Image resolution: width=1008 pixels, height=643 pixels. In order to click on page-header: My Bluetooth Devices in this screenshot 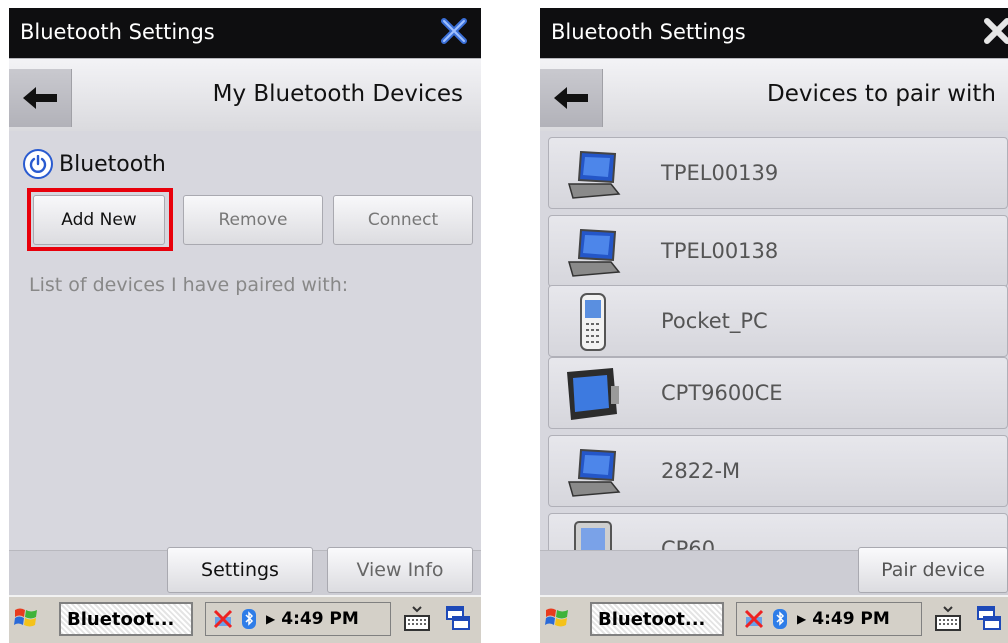, I will do `click(245, 95)`.